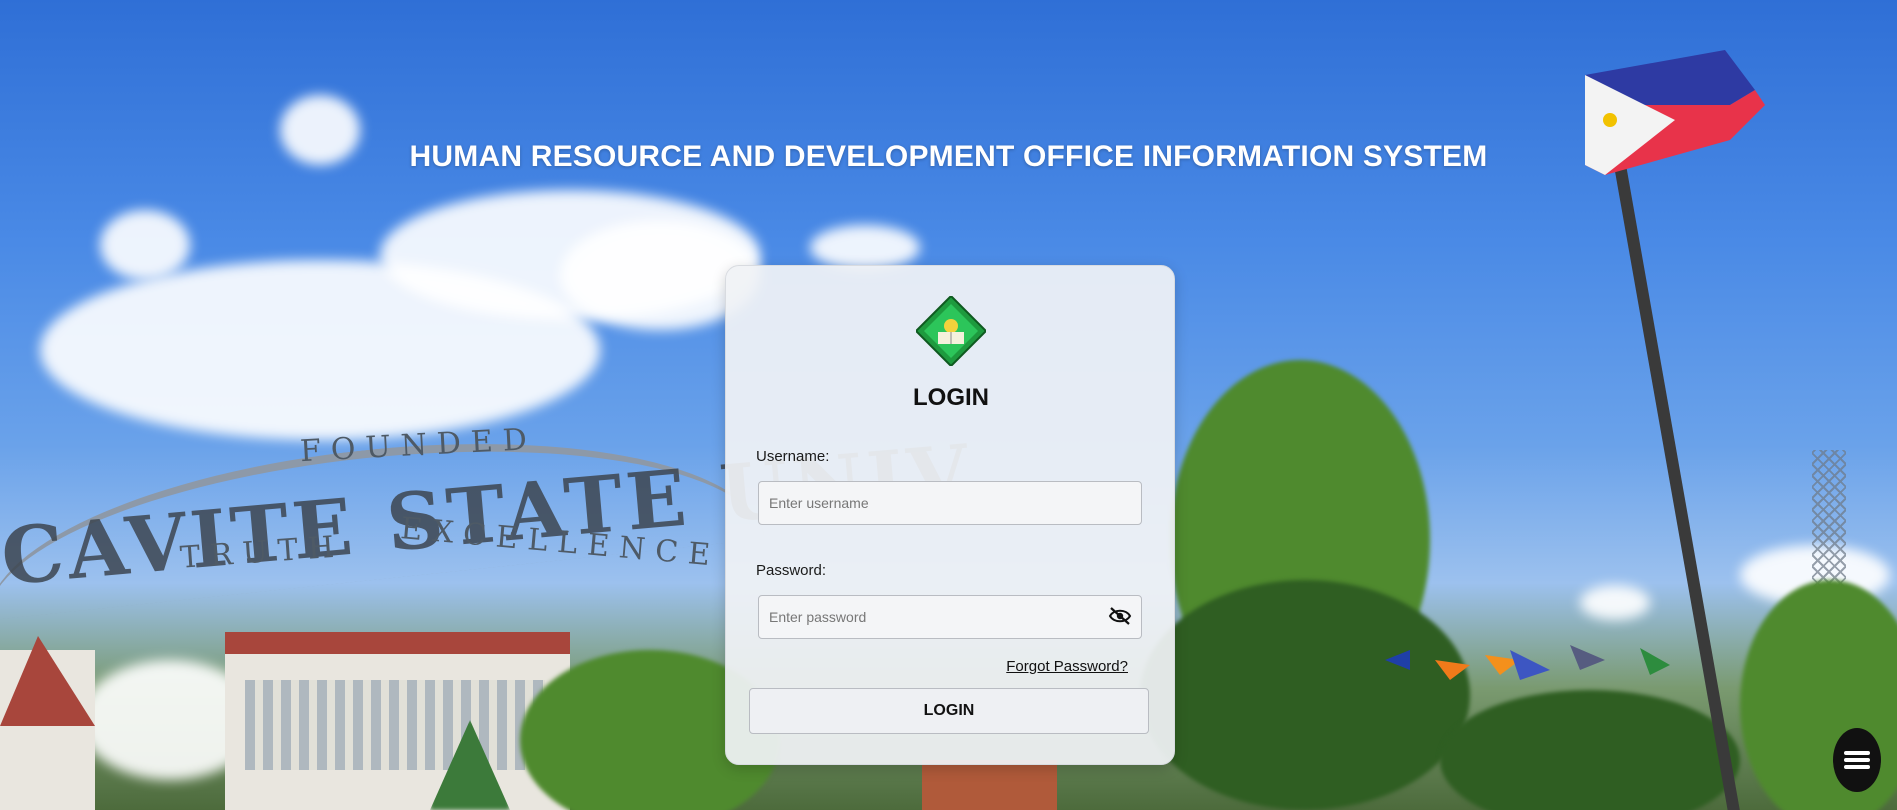  I want to click on building-left, so click(47, 723).